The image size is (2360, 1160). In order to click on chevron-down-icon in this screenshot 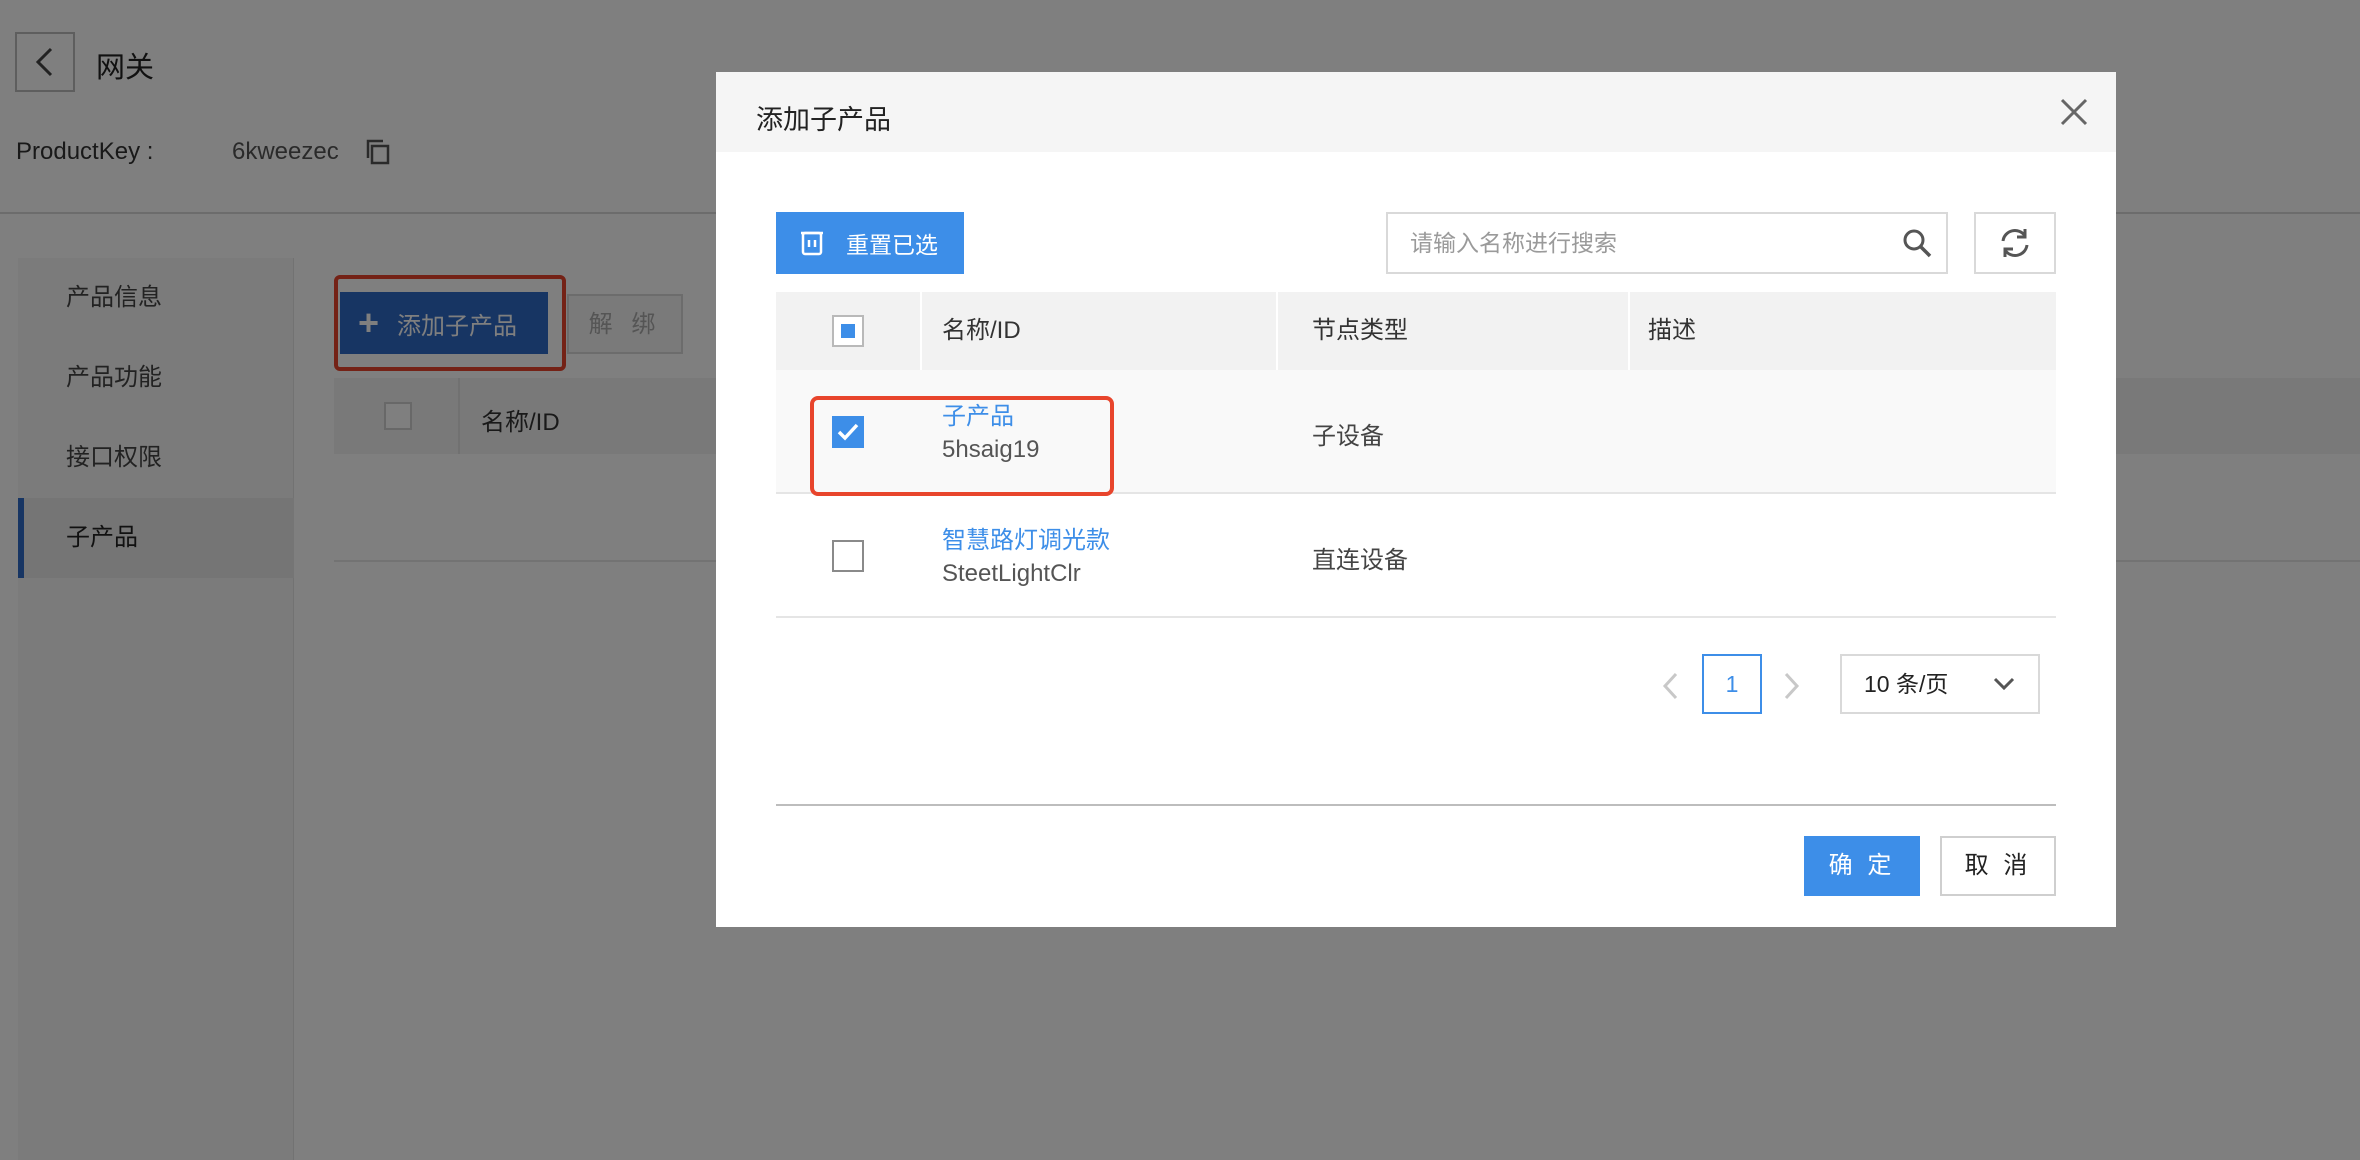, I will do `click(2004, 684)`.